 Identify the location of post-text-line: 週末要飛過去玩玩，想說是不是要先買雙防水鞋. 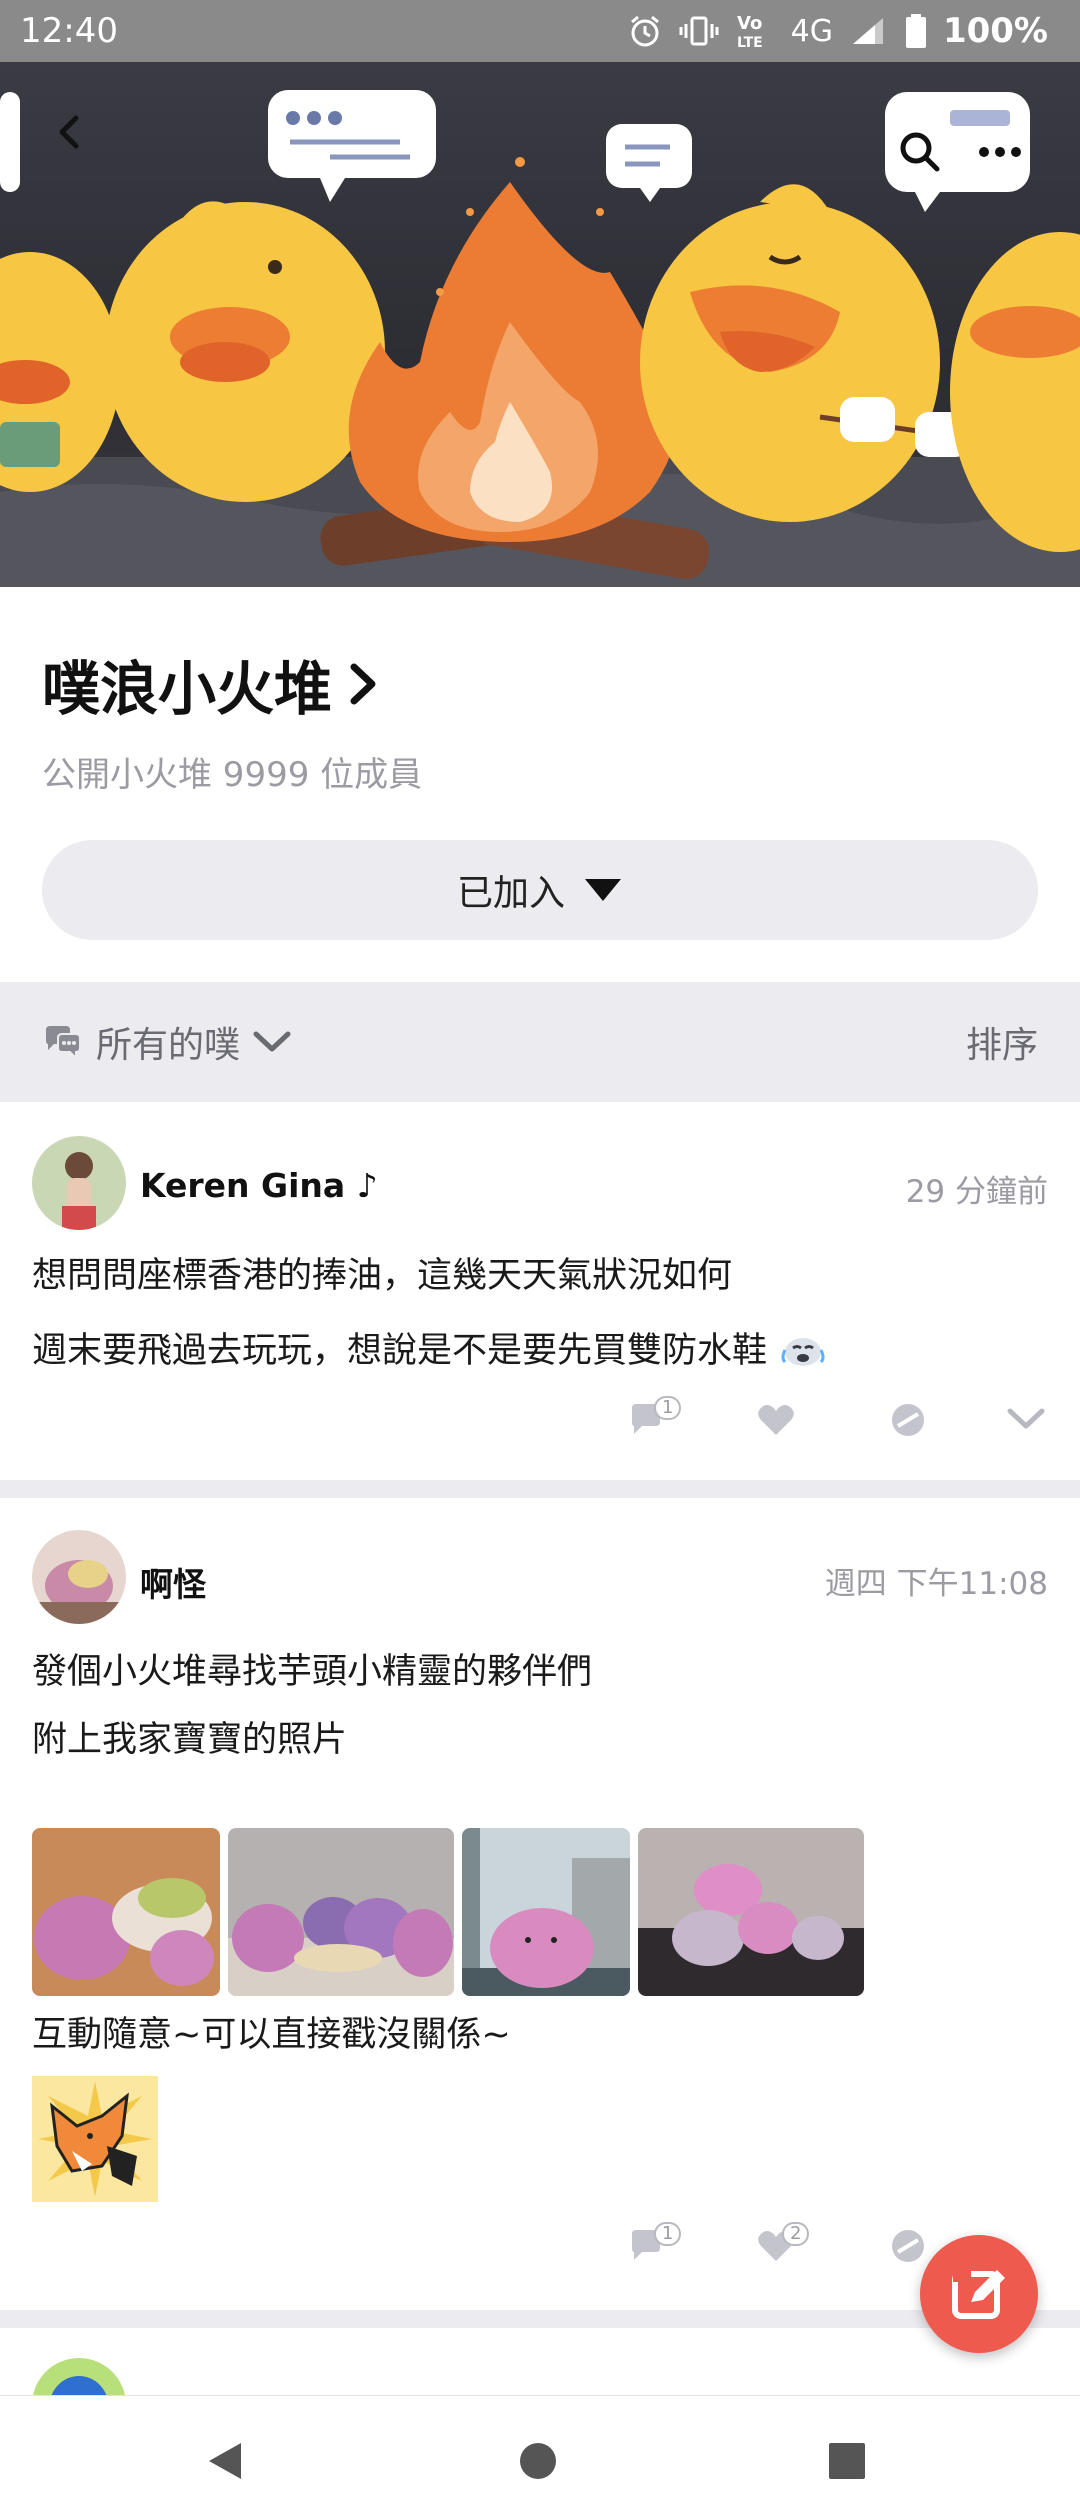
(400, 1351).